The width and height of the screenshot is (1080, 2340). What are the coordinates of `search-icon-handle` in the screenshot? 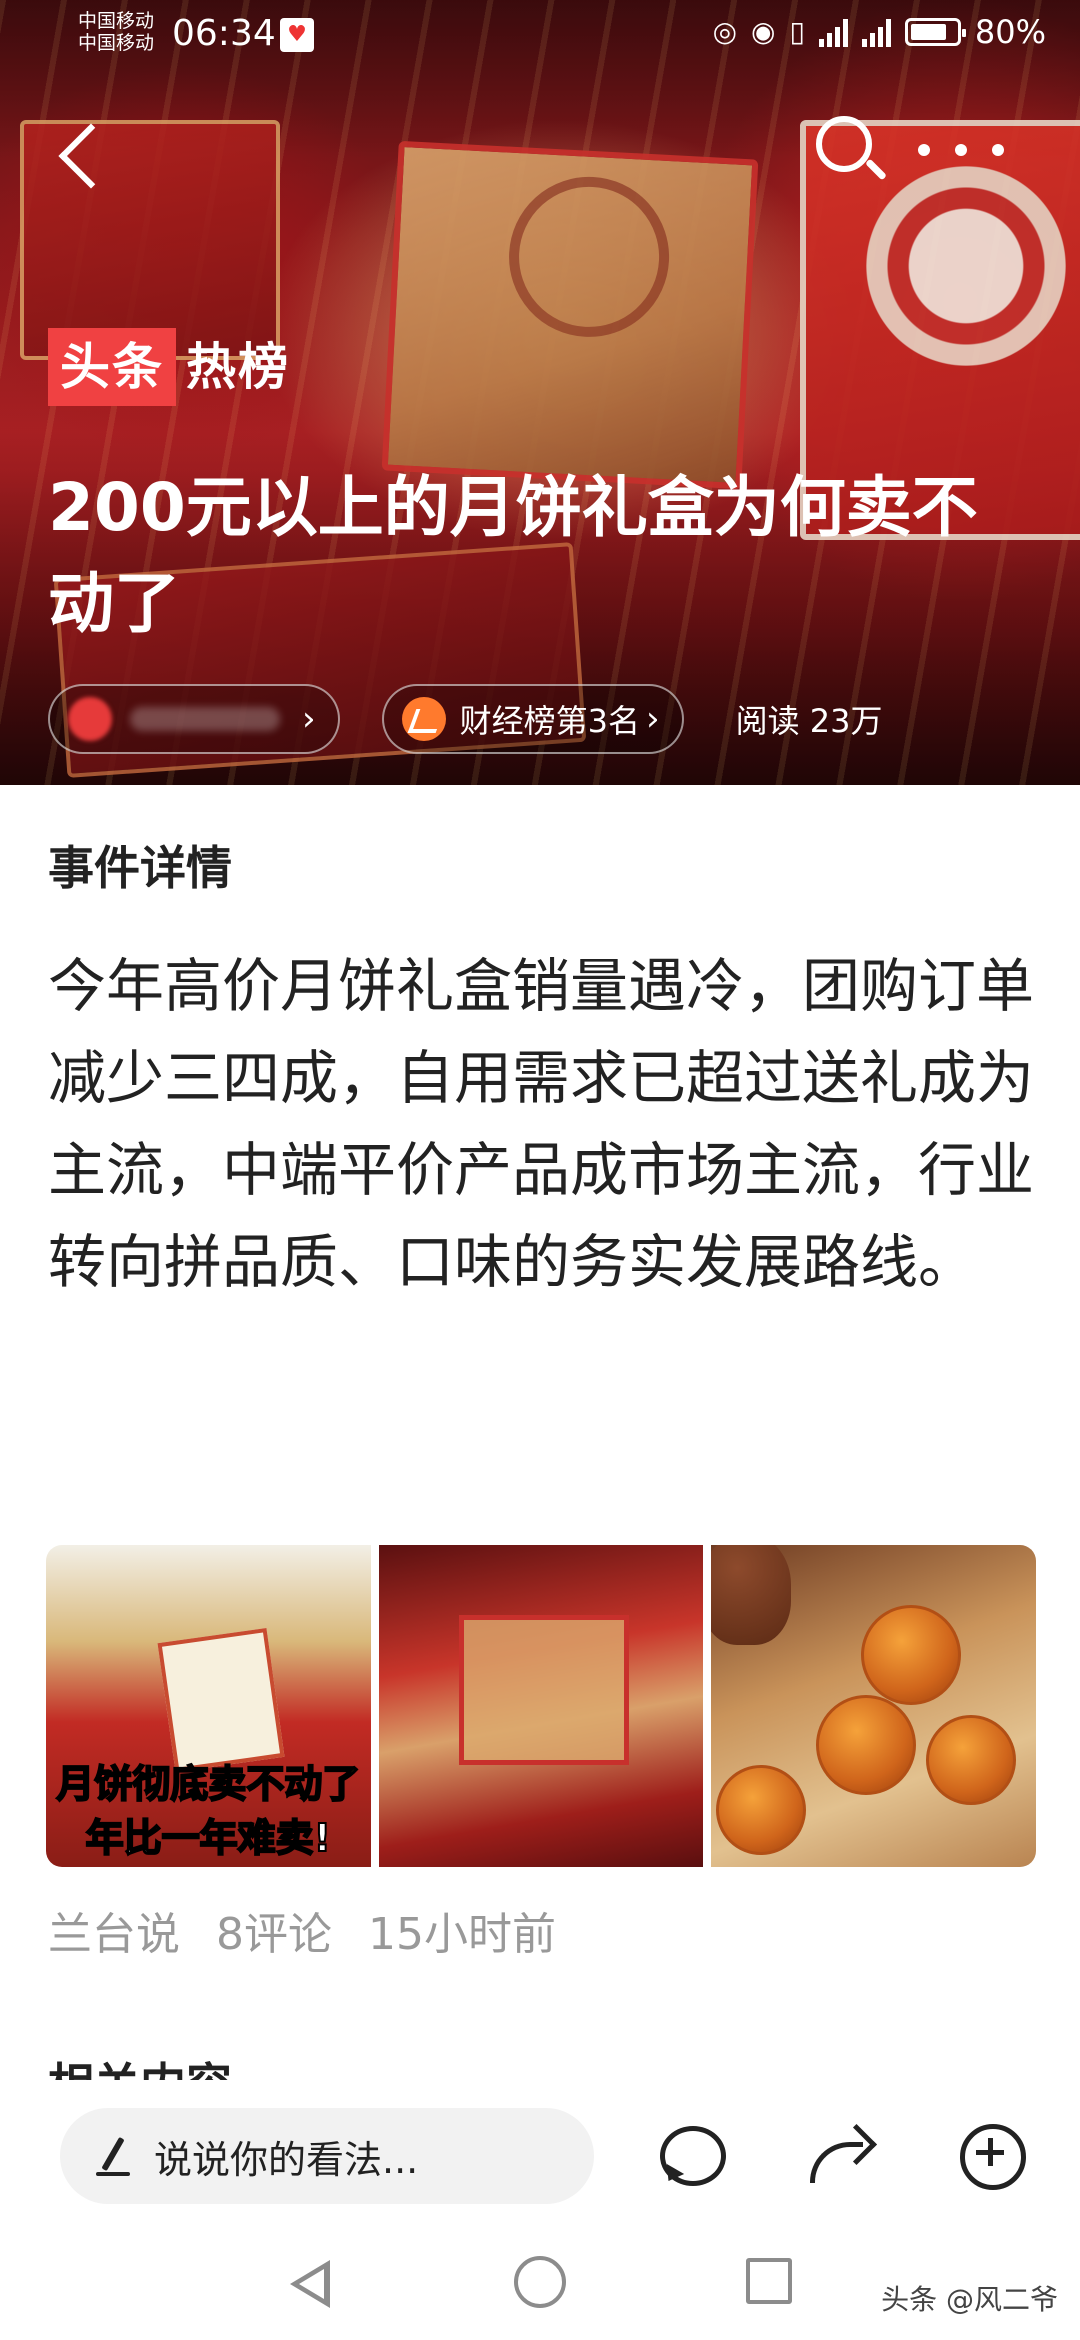 It's located at (876, 169).